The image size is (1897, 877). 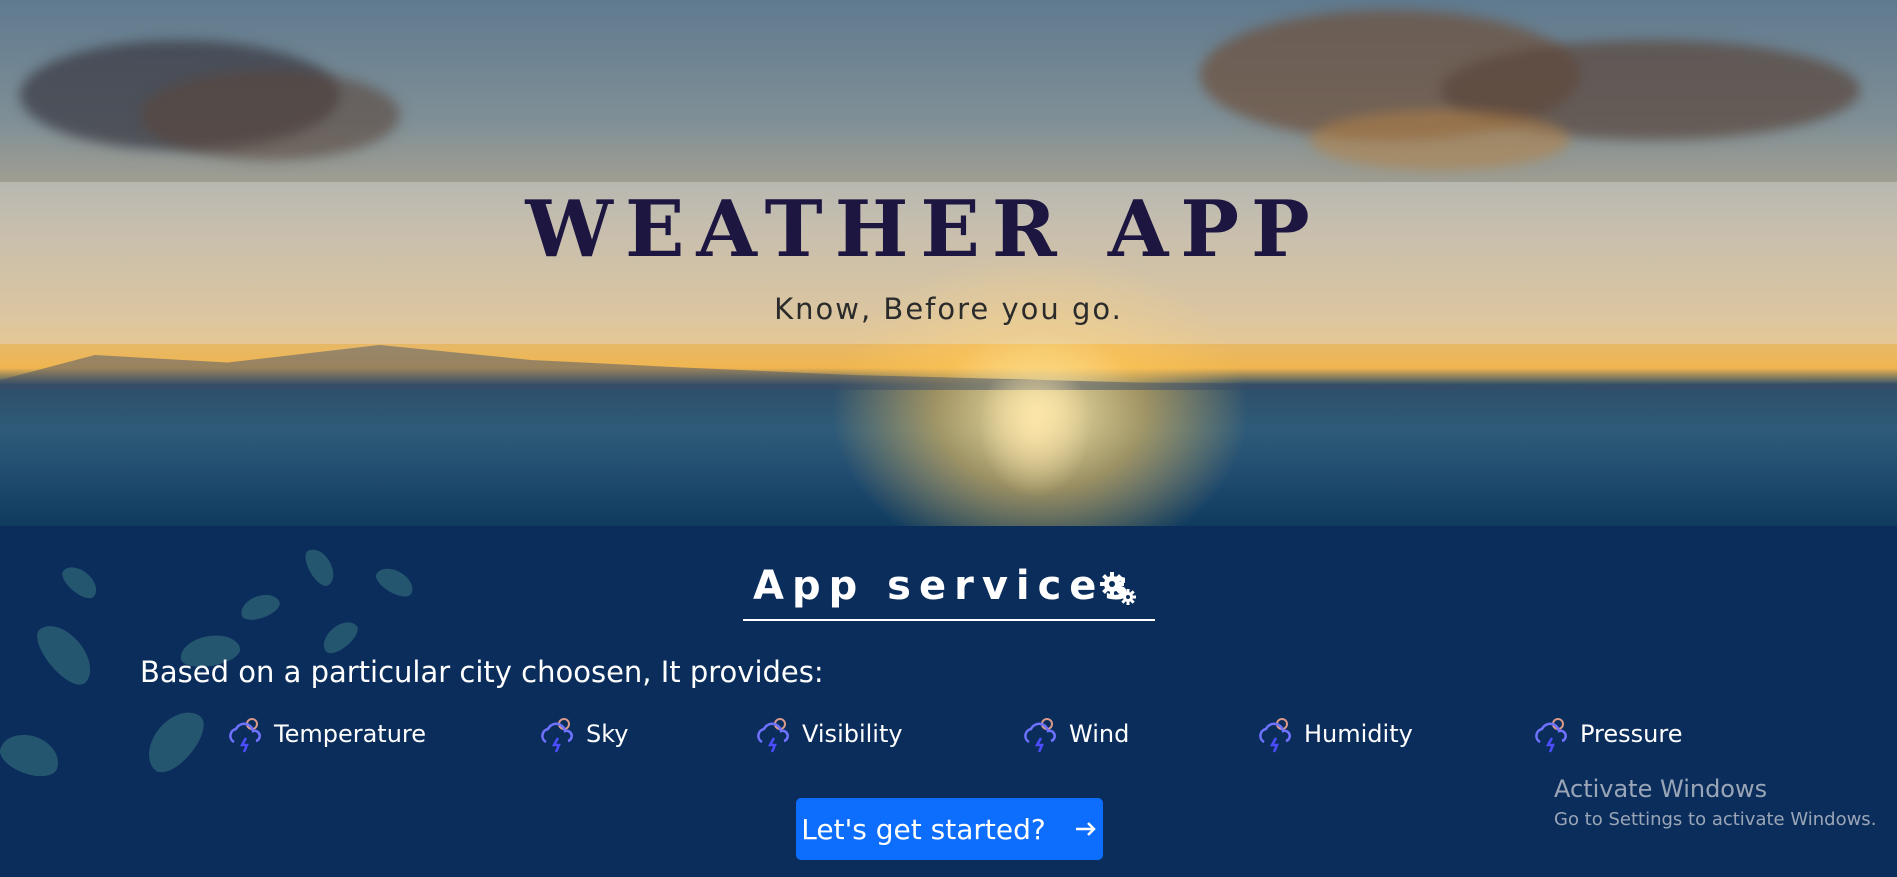 I want to click on mountains-silhouette, so click(x=948, y=367).